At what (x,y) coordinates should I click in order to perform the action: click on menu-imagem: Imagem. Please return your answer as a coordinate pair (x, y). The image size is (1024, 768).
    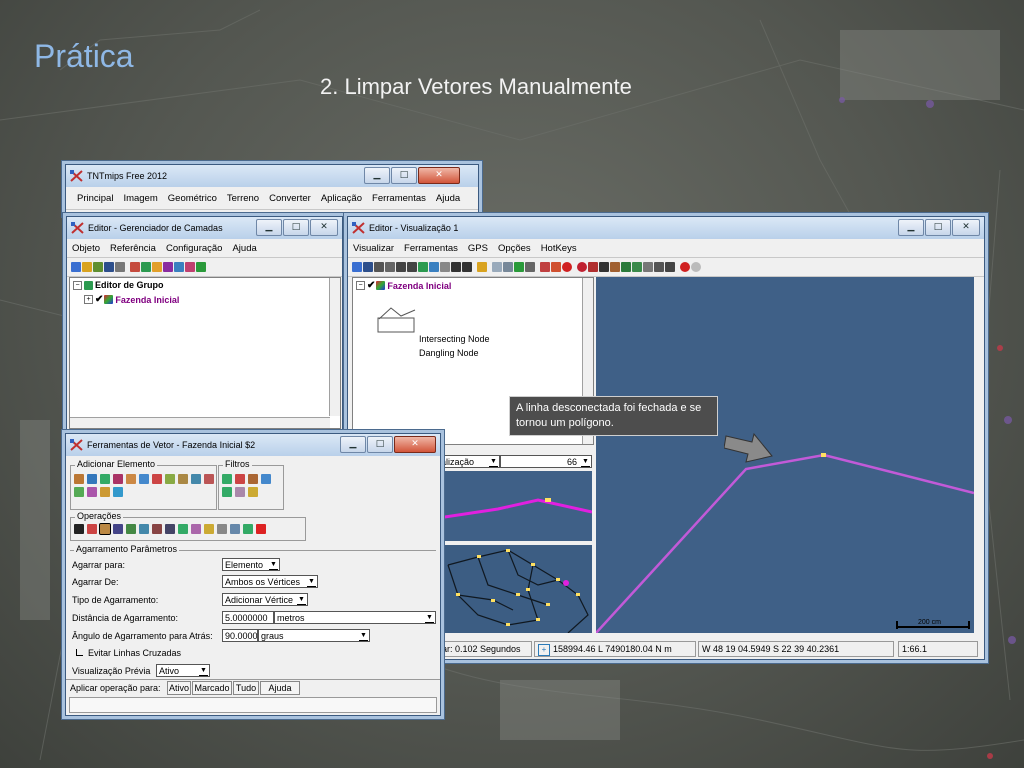
    Looking at the image, I should click on (140, 198).